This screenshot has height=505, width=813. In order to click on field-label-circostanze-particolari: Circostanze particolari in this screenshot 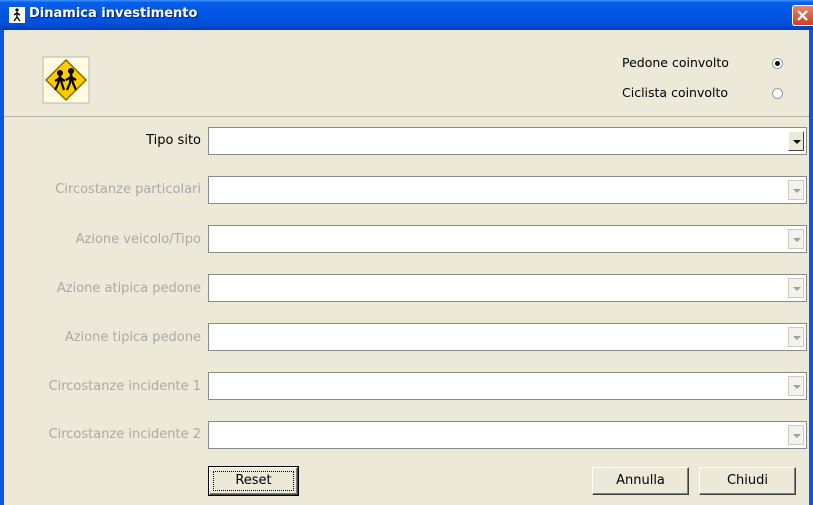, I will do `click(128, 189)`.